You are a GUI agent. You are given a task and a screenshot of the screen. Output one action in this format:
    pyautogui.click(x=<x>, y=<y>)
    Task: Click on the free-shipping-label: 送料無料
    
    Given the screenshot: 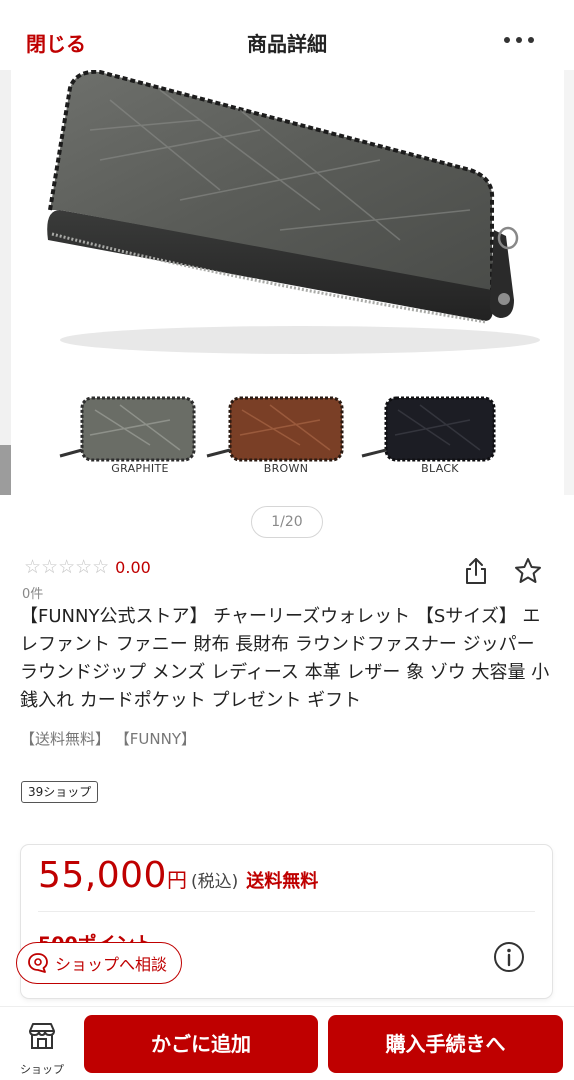 What is the action you would take?
    pyautogui.click(x=282, y=881)
    